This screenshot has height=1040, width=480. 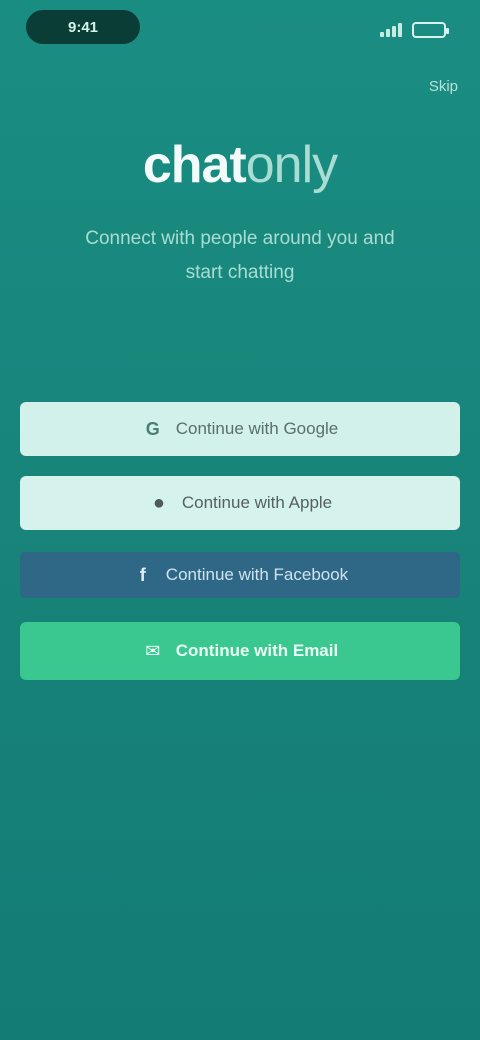 I want to click on facebook-button-label: Continue with Facebook, so click(x=257, y=574).